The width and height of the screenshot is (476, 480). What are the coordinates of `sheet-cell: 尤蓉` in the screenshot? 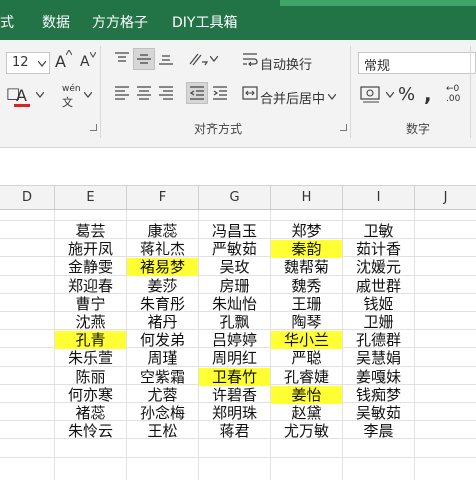 It's located at (162, 395).